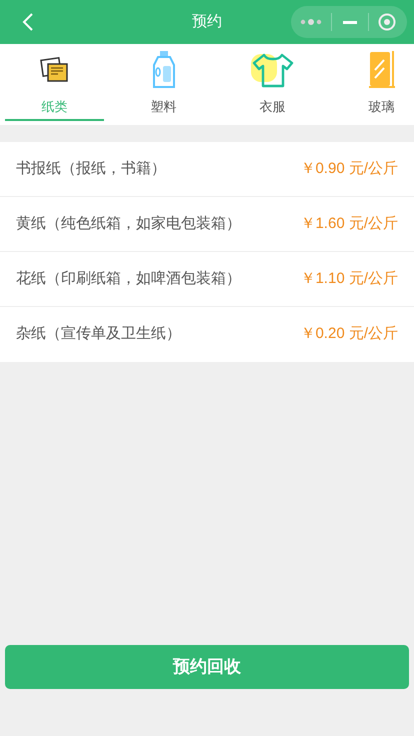 The height and width of the screenshot is (736, 414). Describe the element at coordinates (349, 224) in the screenshot. I see `item-price: ￥1.60 元/公斤` at that location.